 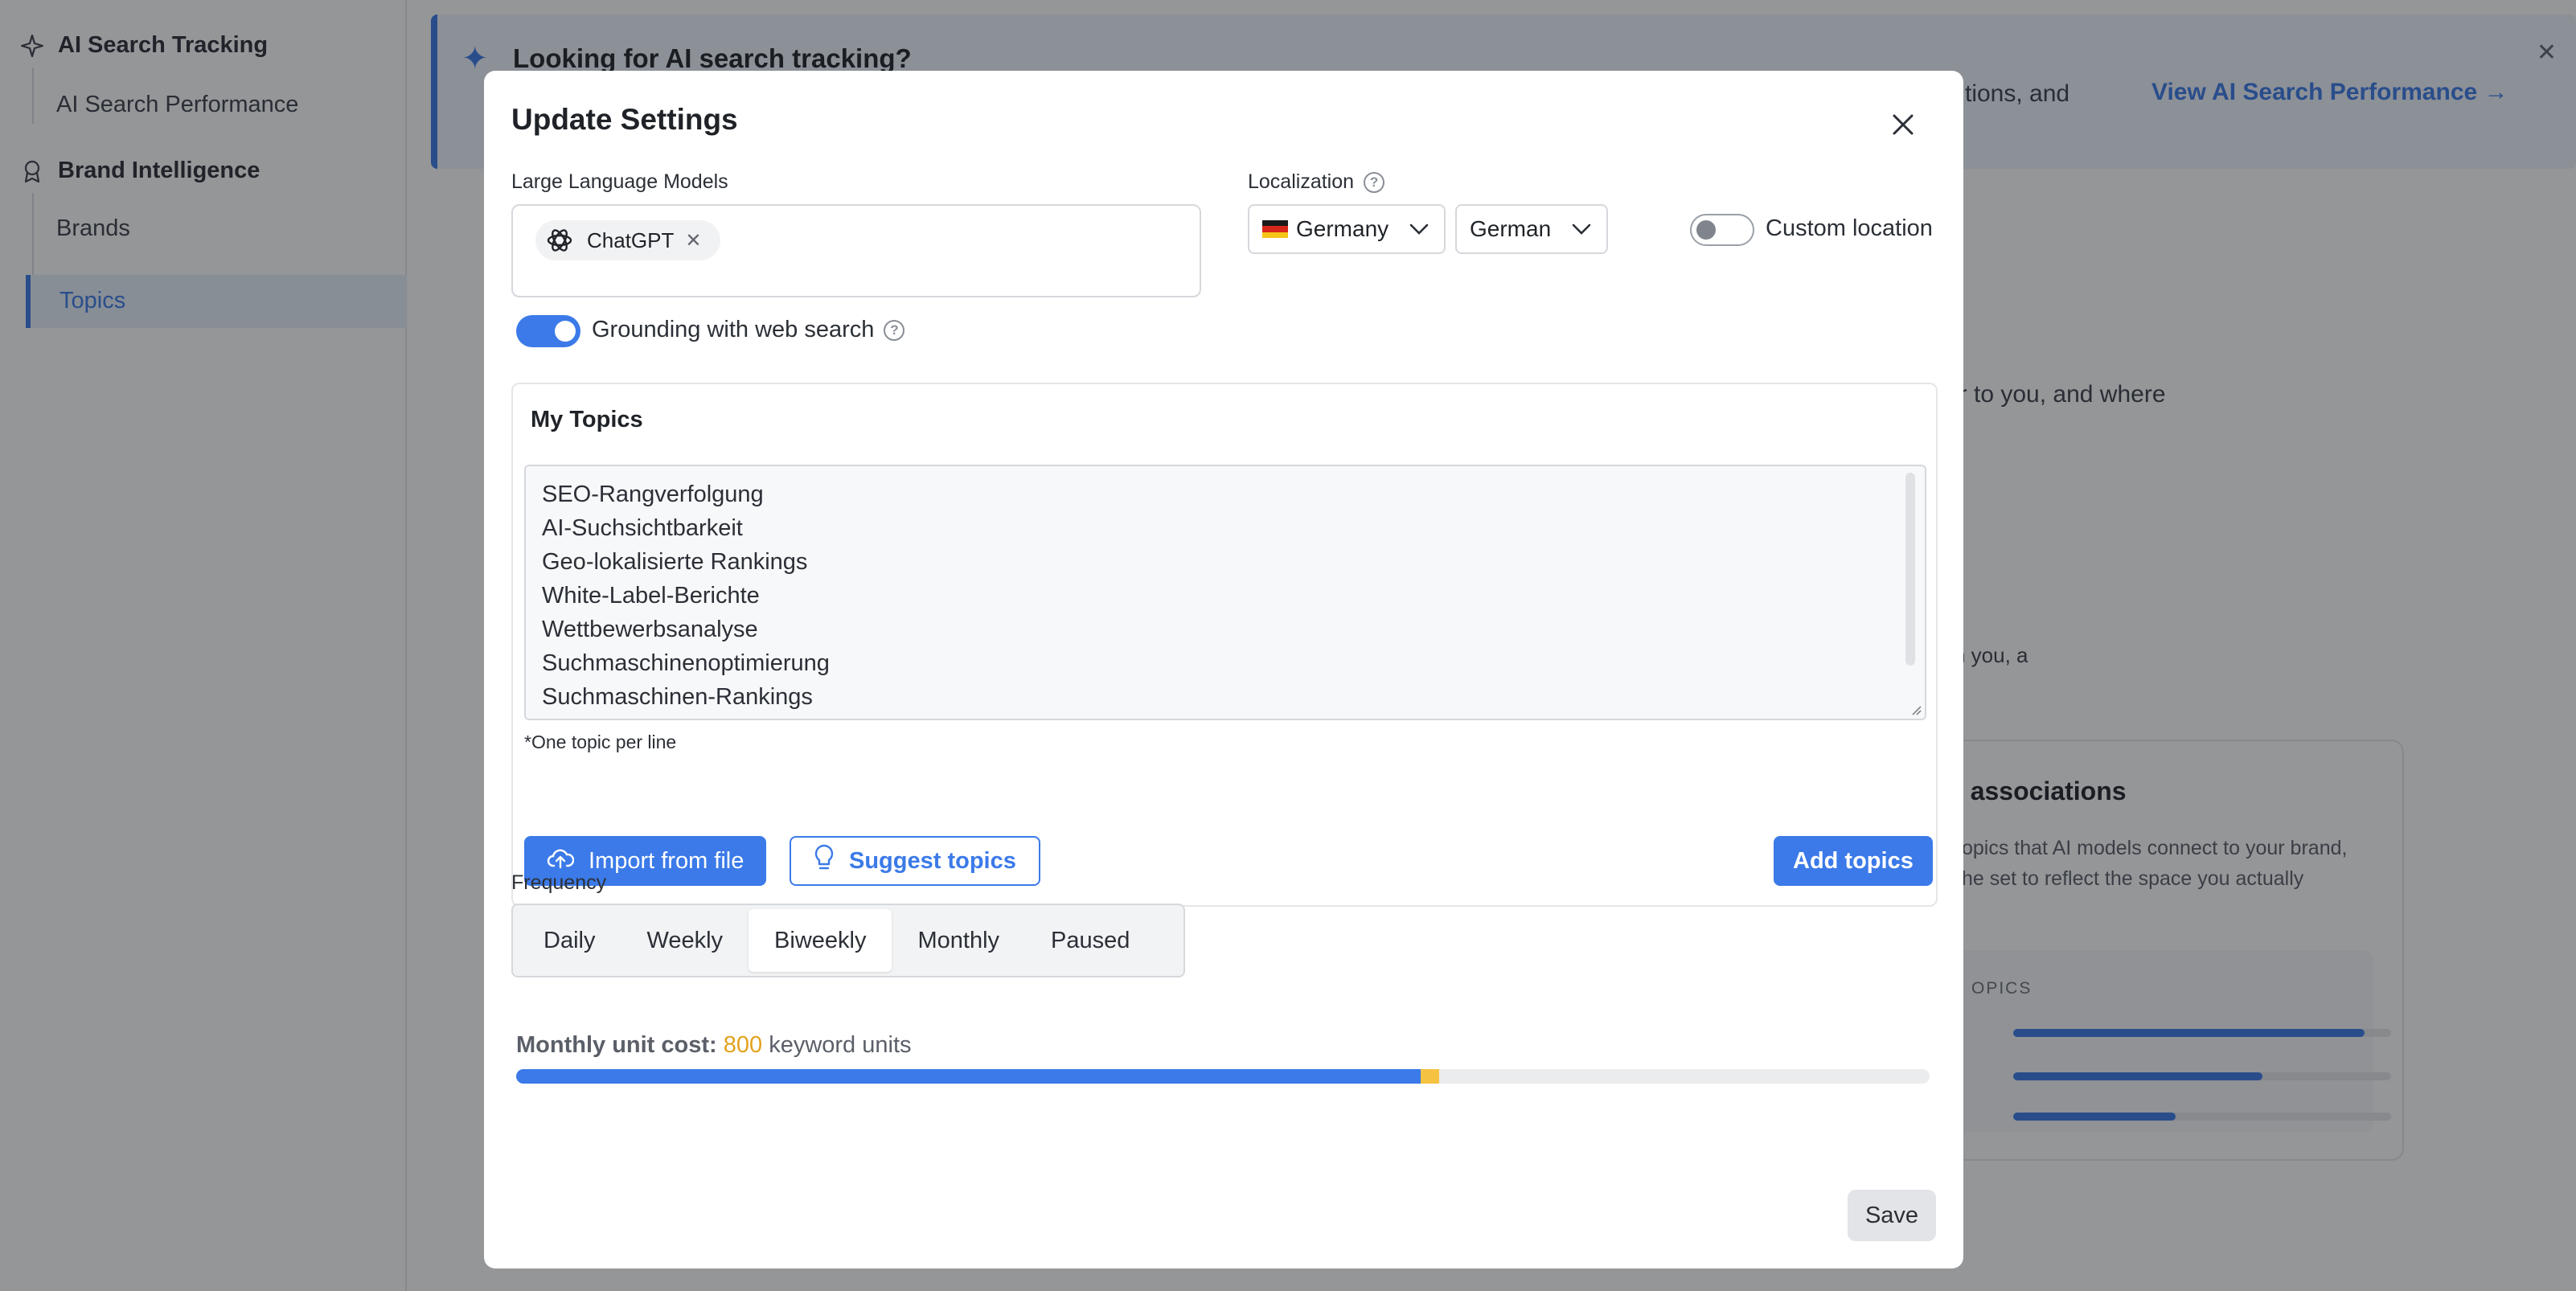 What do you see at coordinates (1916, 709) in the screenshot?
I see `resize-handle-icon` at bounding box center [1916, 709].